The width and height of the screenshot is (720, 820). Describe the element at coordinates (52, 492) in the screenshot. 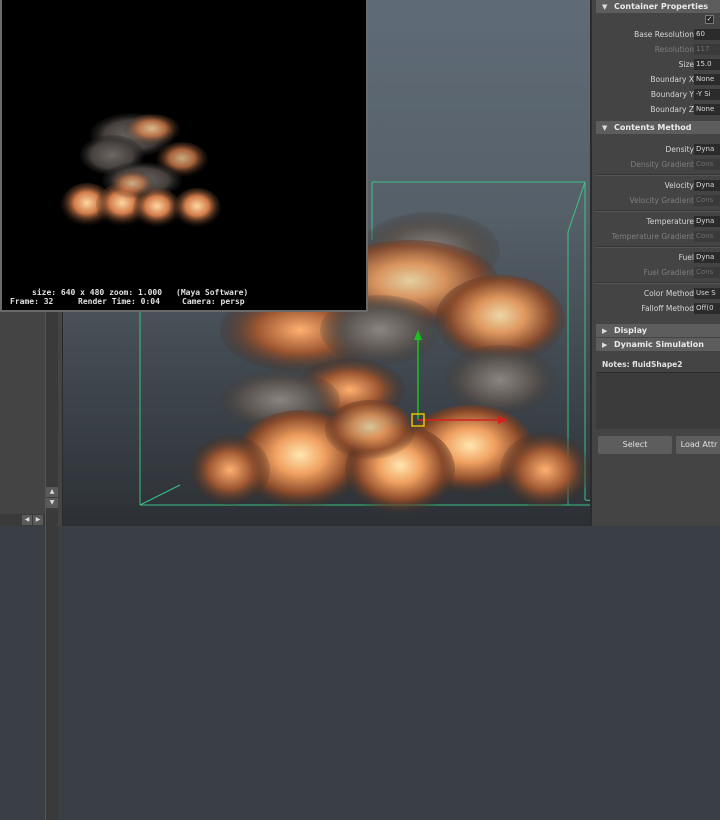

I see `scroll-up-icon: ▲` at that location.